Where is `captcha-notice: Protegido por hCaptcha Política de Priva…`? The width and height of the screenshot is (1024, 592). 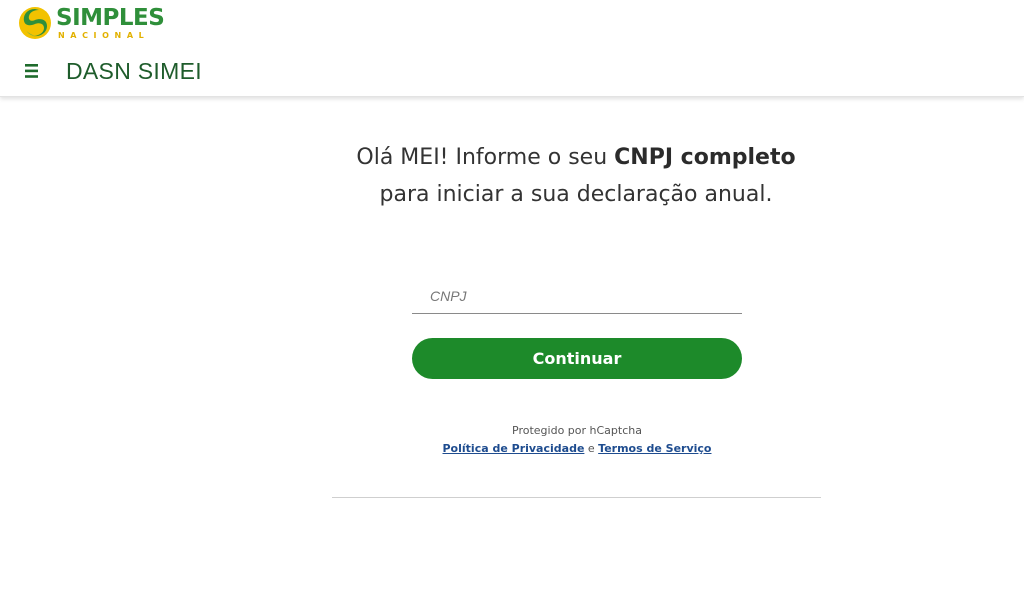
captcha-notice: Protegido por hCaptcha Política de Priva… is located at coordinates (577, 440).